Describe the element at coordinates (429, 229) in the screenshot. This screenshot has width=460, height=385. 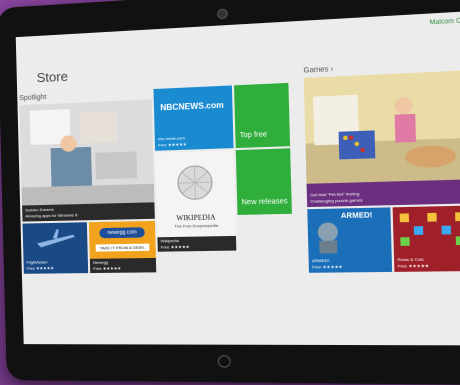
I see `rows-cols-image` at that location.